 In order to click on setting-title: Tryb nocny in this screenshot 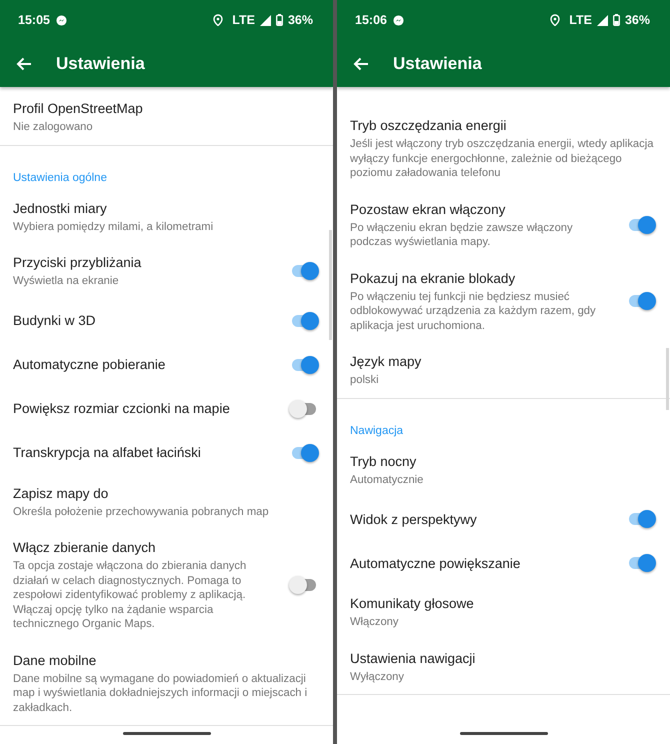, I will do `click(384, 461)`.